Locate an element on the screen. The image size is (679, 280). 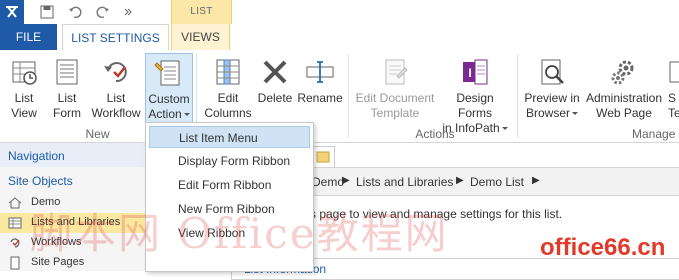
edit-columns-label-1: Edit is located at coordinates (228, 98).